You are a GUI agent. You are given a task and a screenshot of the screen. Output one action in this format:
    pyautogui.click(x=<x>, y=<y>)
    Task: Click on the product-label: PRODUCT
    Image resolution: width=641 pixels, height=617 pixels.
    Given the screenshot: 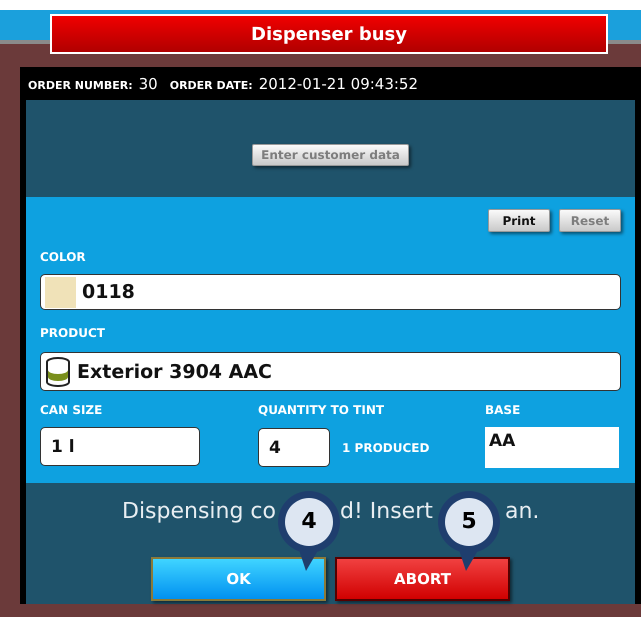 What is the action you would take?
    pyautogui.click(x=72, y=333)
    